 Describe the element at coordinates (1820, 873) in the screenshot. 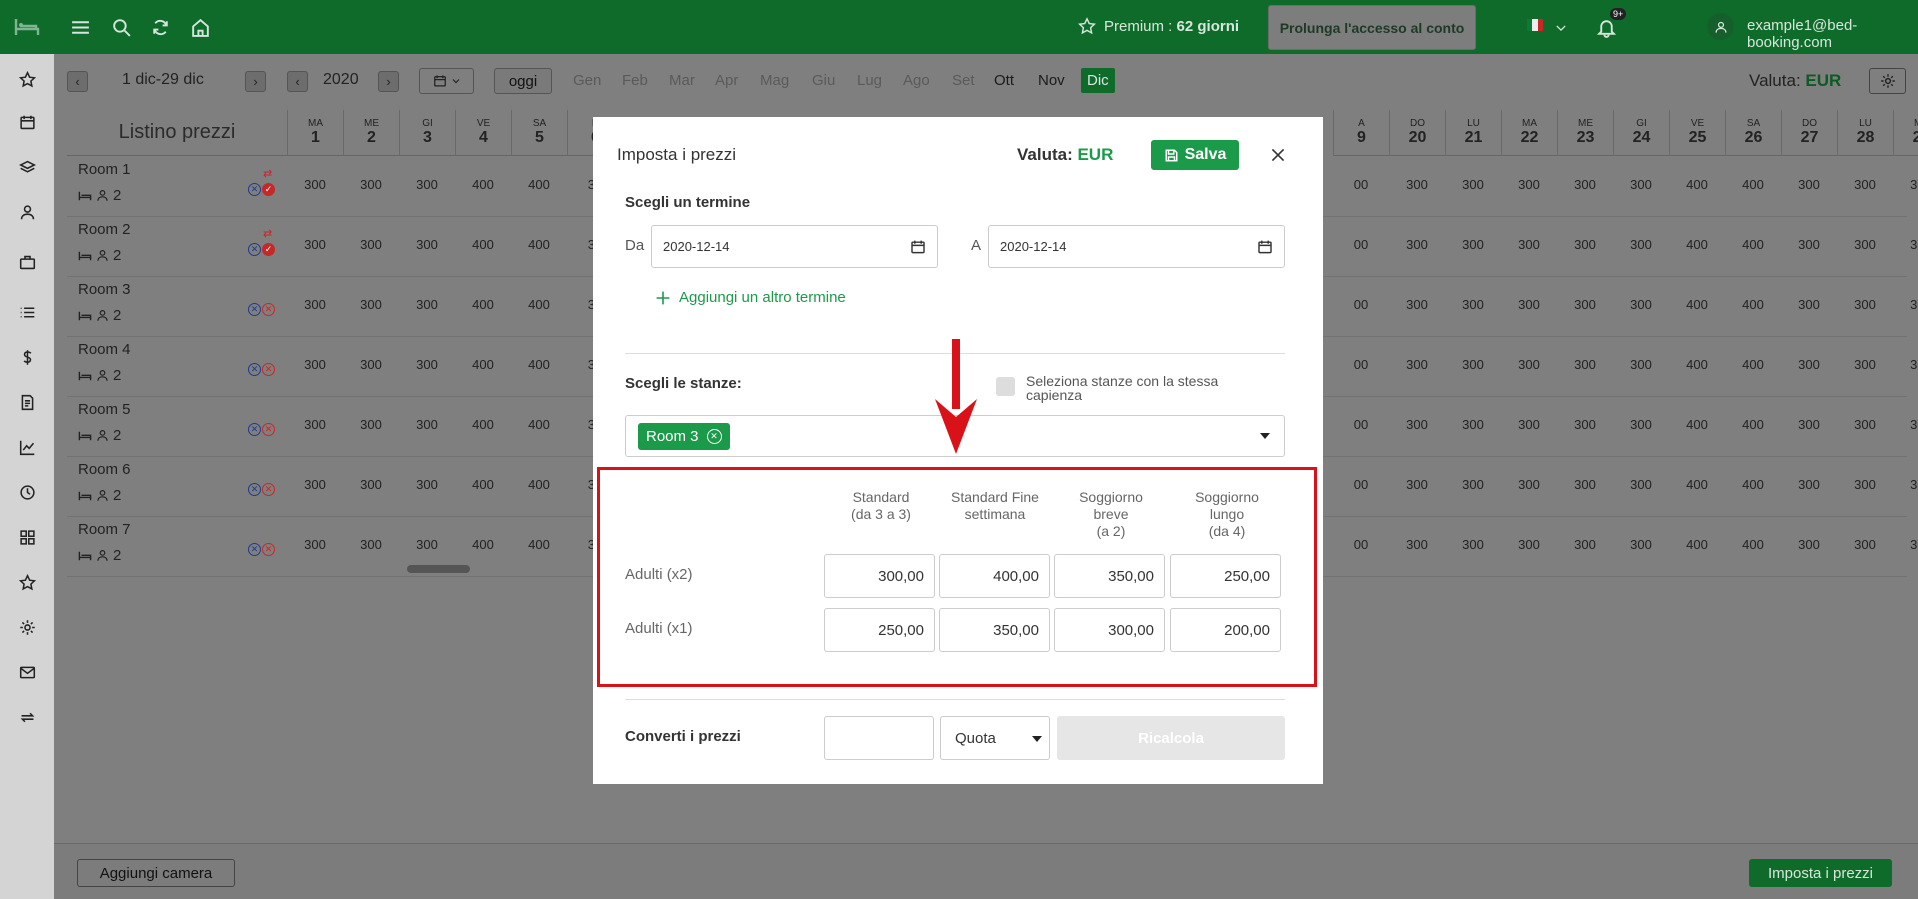

I see `set-prices-button: Imposta i prezzi` at that location.